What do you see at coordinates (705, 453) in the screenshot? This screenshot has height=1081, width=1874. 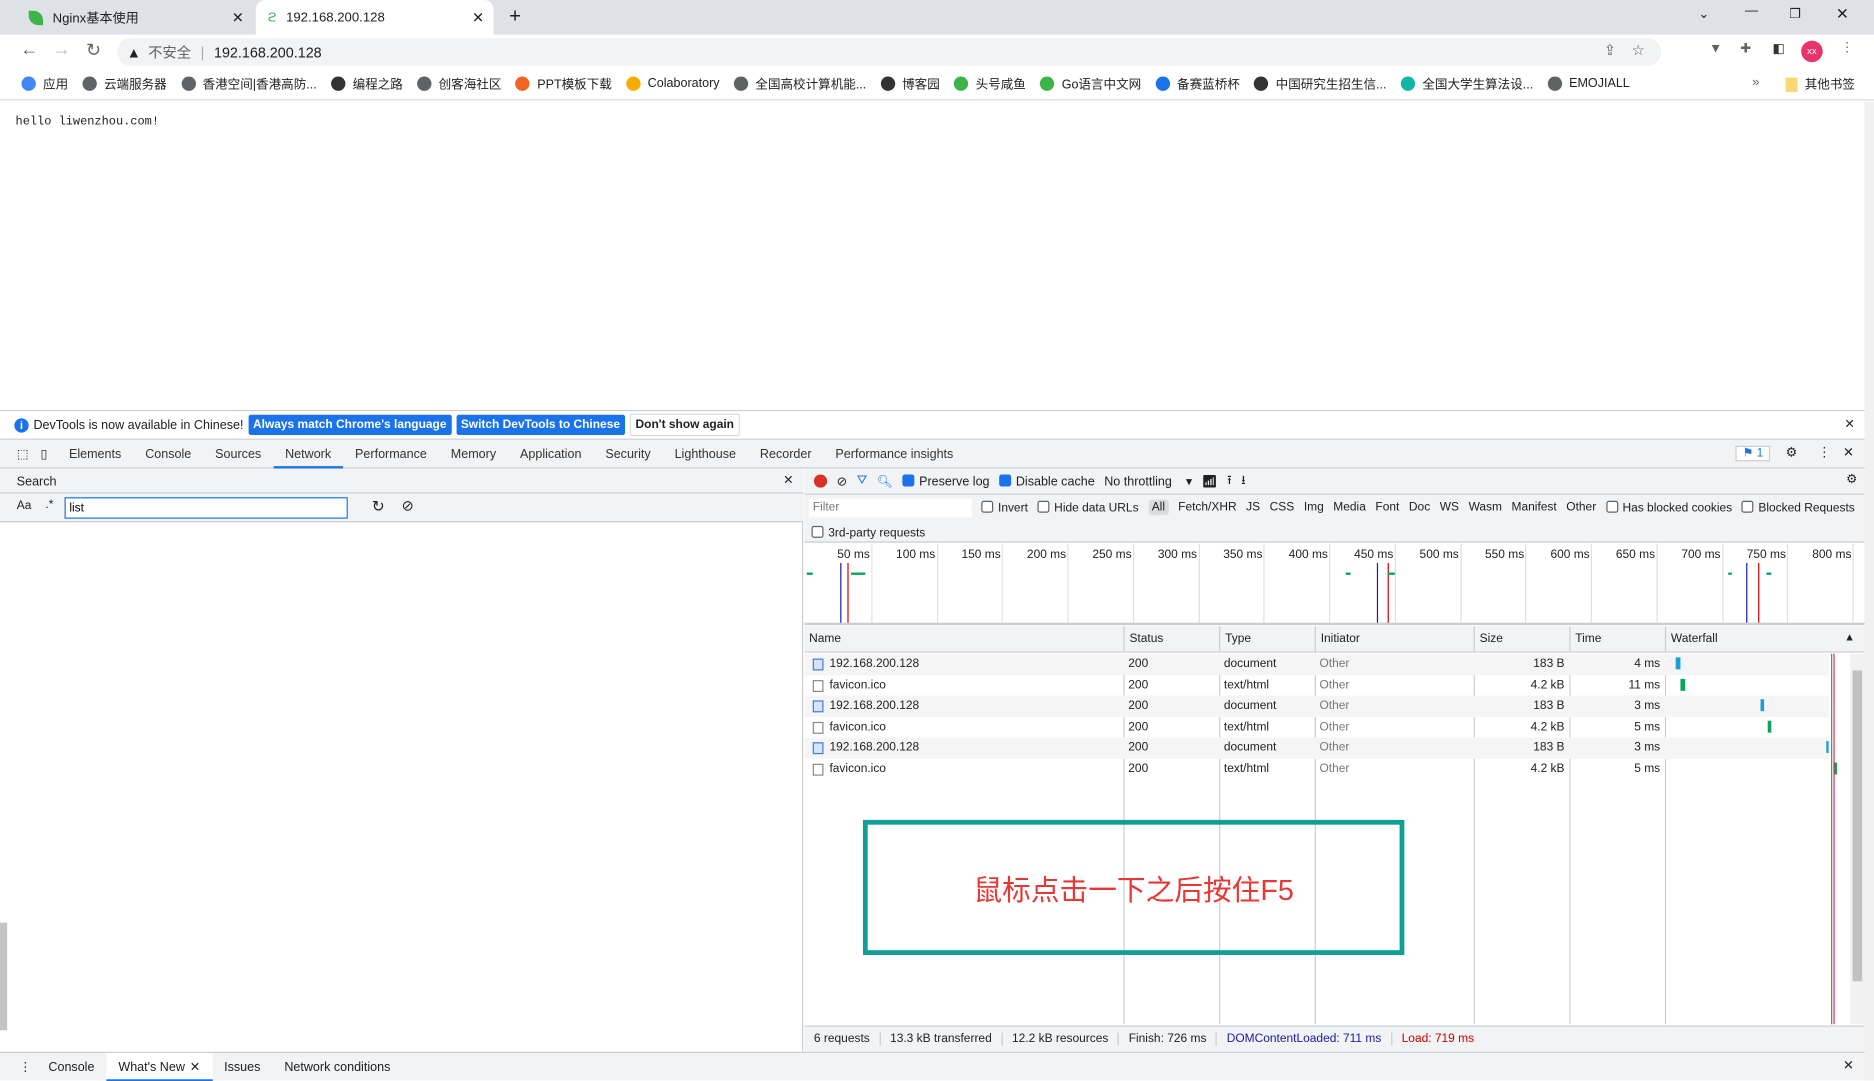 I see `tab-lighthouse: Lighthouse` at bounding box center [705, 453].